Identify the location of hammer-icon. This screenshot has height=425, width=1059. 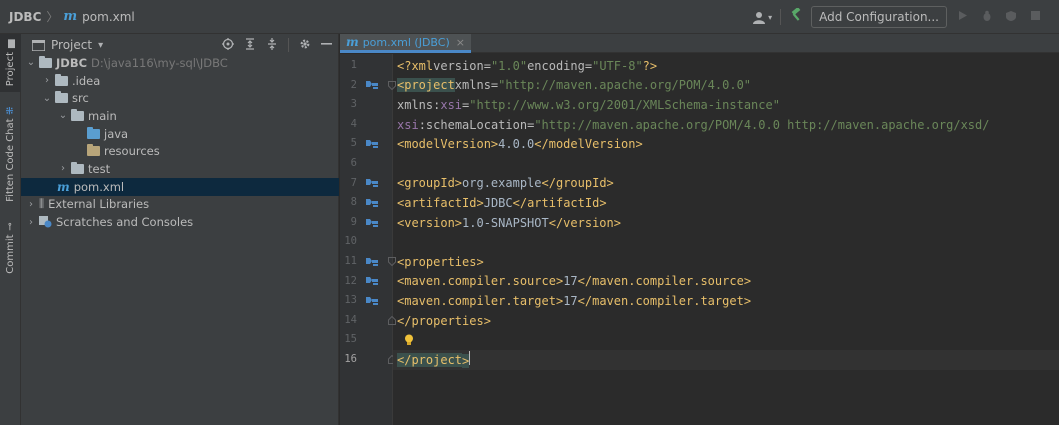
(796, 16).